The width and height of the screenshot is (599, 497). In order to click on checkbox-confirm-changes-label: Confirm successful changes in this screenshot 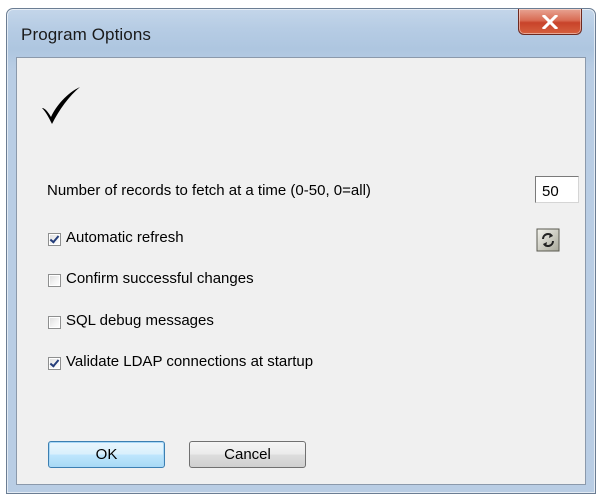, I will do `click(160, 278)`.